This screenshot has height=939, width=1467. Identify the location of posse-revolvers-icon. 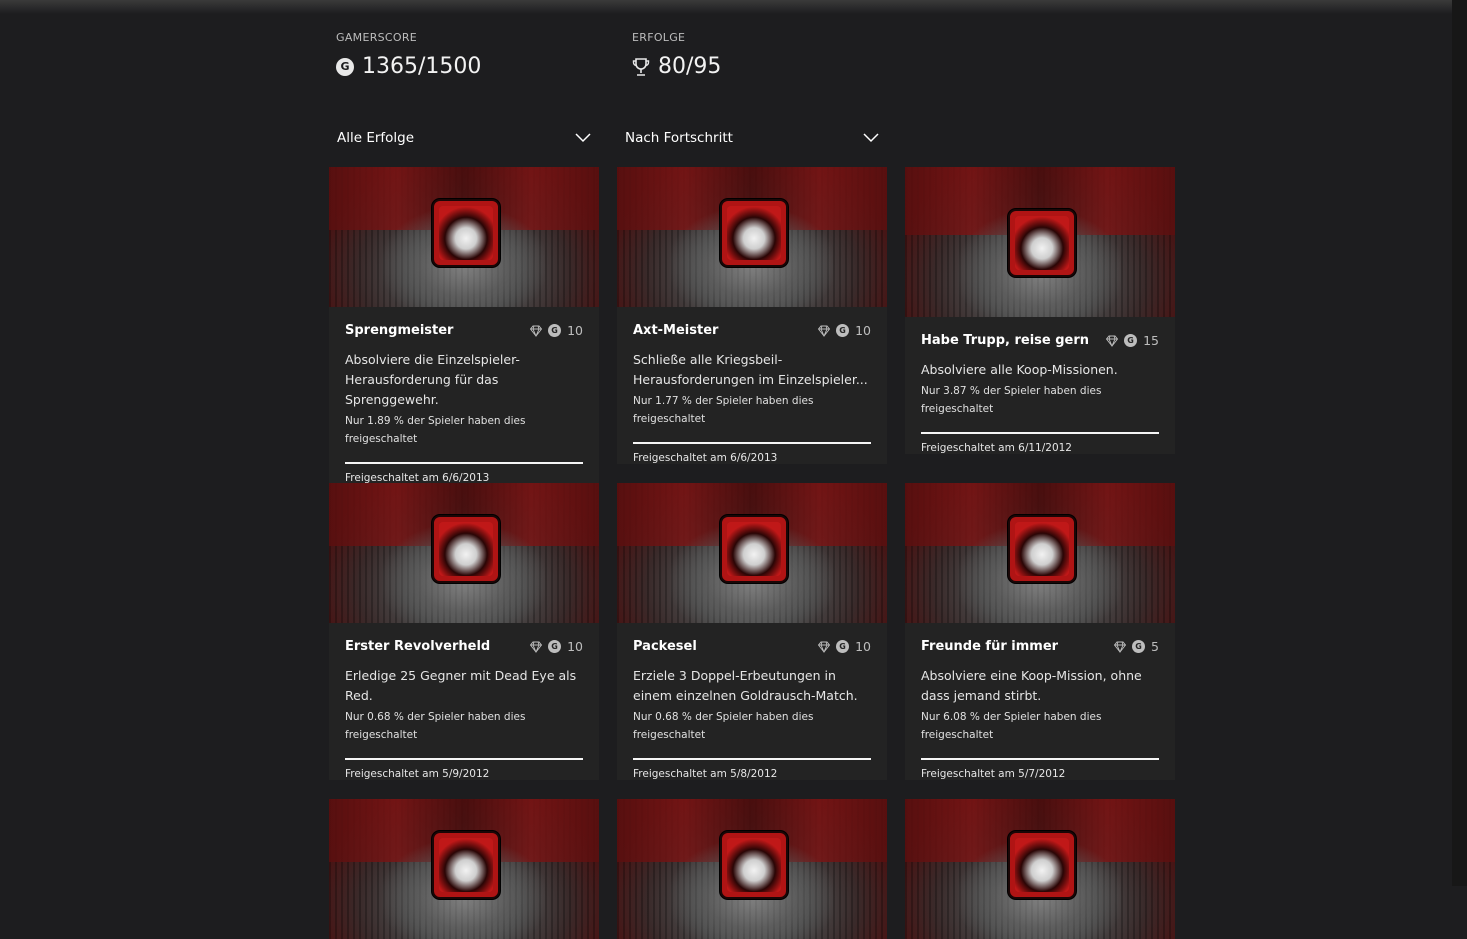
(1042, 243).